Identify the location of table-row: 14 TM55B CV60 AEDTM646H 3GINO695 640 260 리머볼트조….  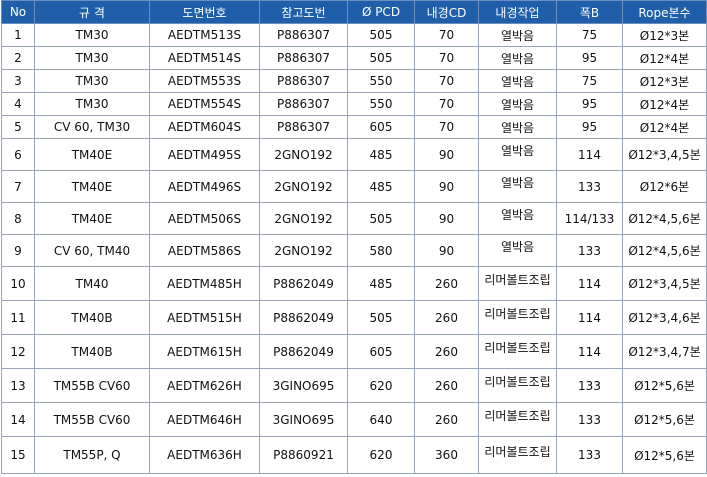
(354, 419).